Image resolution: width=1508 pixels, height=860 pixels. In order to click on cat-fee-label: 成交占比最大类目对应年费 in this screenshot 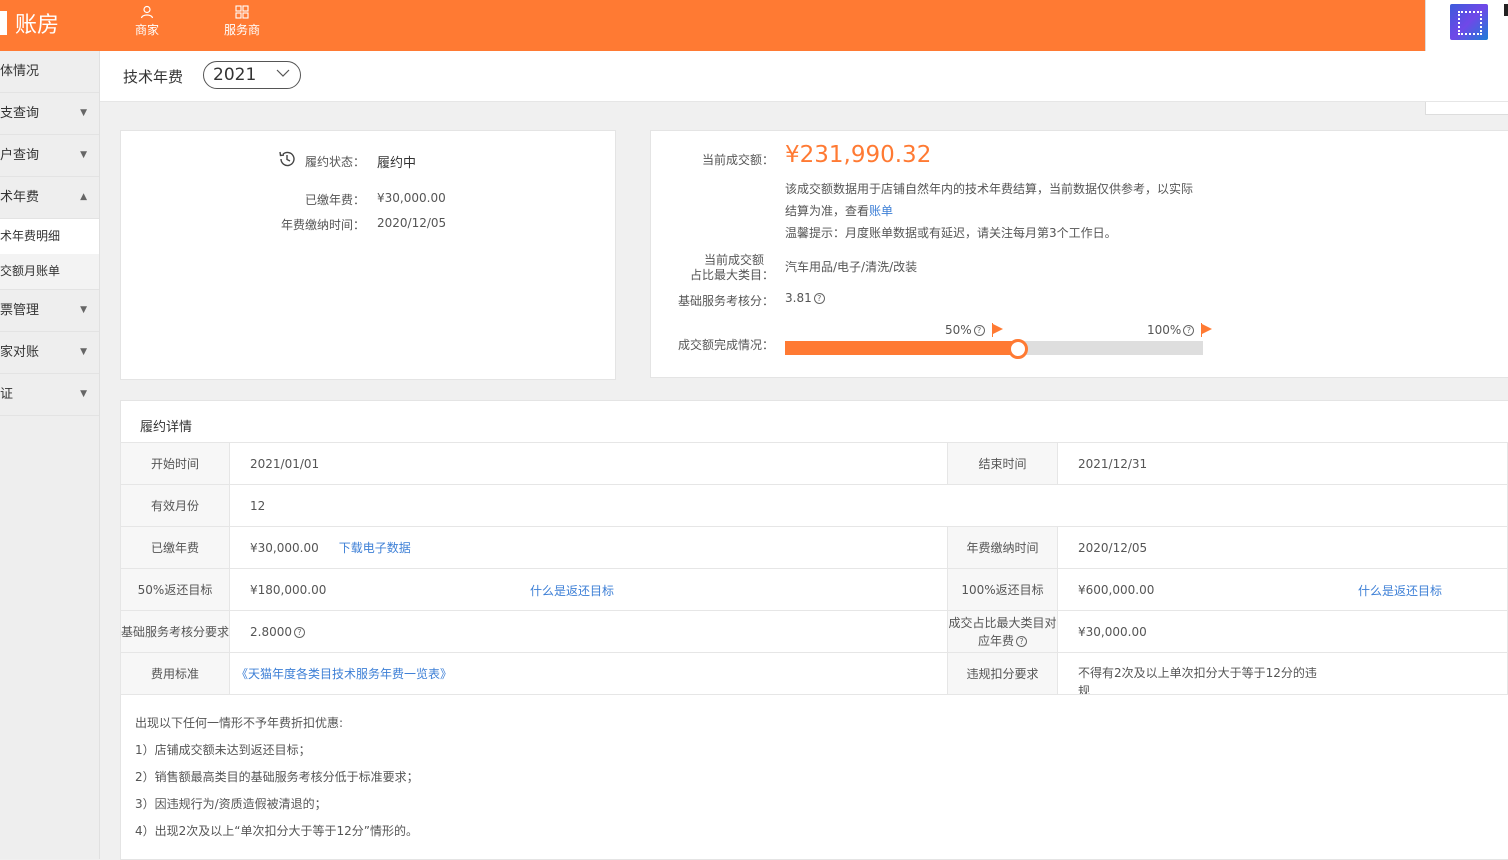, I will do `click(1002, 631)`.